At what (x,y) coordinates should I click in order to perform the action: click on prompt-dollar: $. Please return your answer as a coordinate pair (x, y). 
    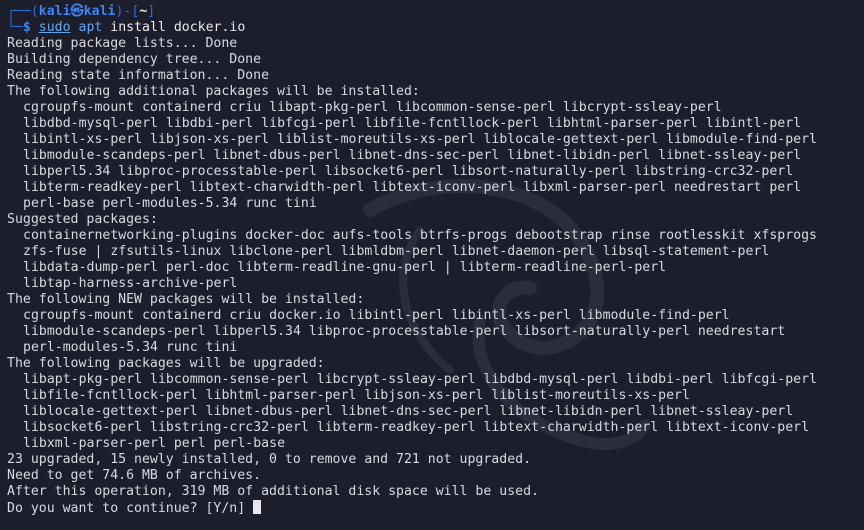
    Looking at the image, I should click on (26, 27).